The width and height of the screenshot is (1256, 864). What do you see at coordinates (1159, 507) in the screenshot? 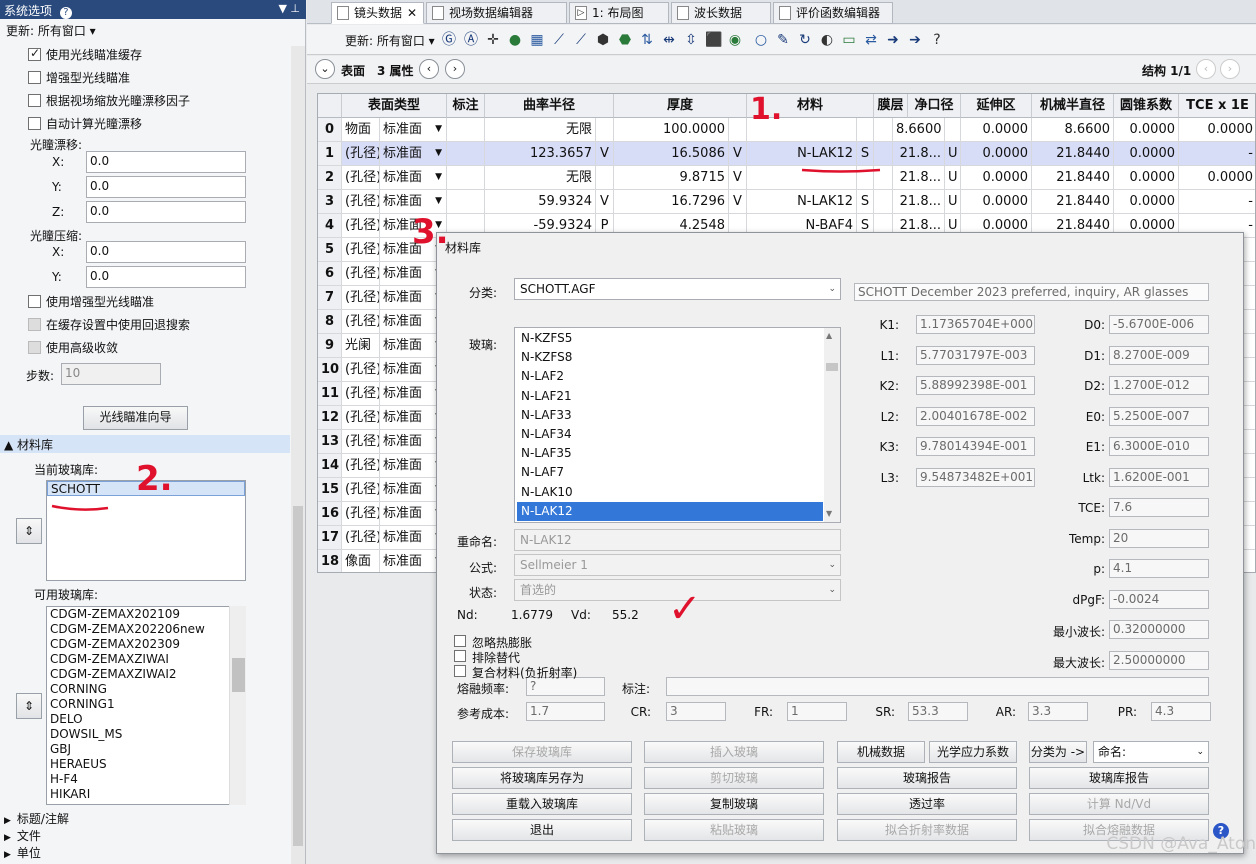
I see `coef-right-value-6: 7.6` at bounding box center [1159, 507].